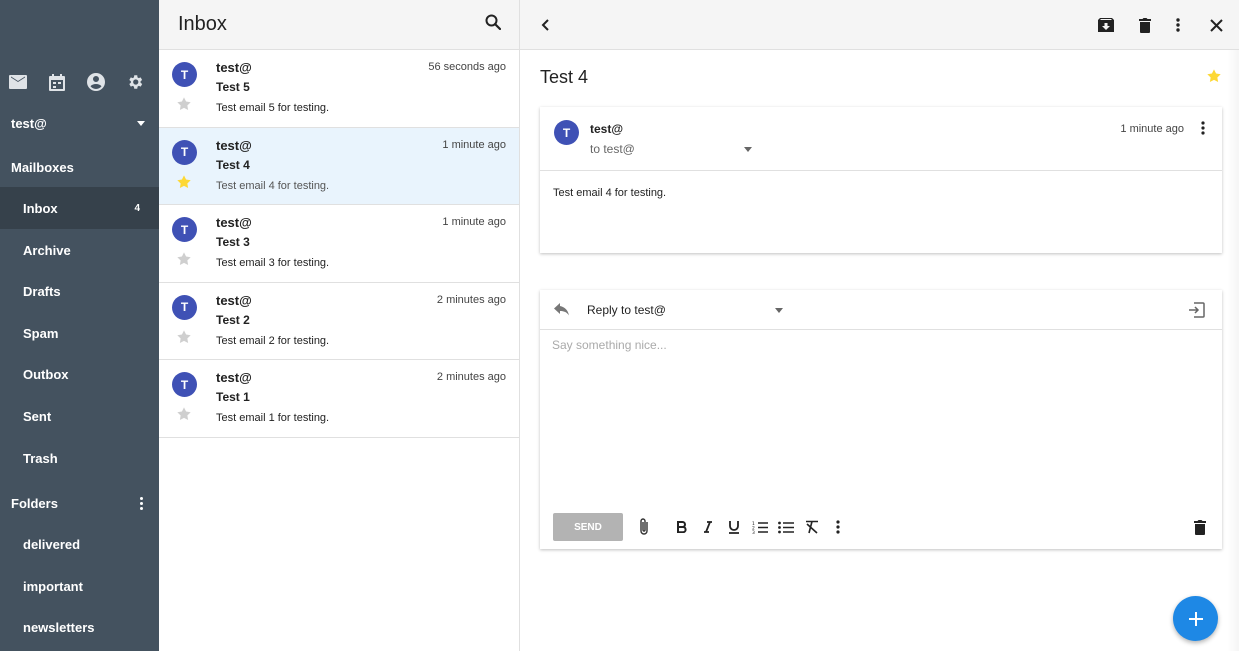 Image resolution: width=1239 pixels, height=651 pixels. Describe the element at coordinates (734, 527) in the screenshot. I see `underline-icon` at that location.